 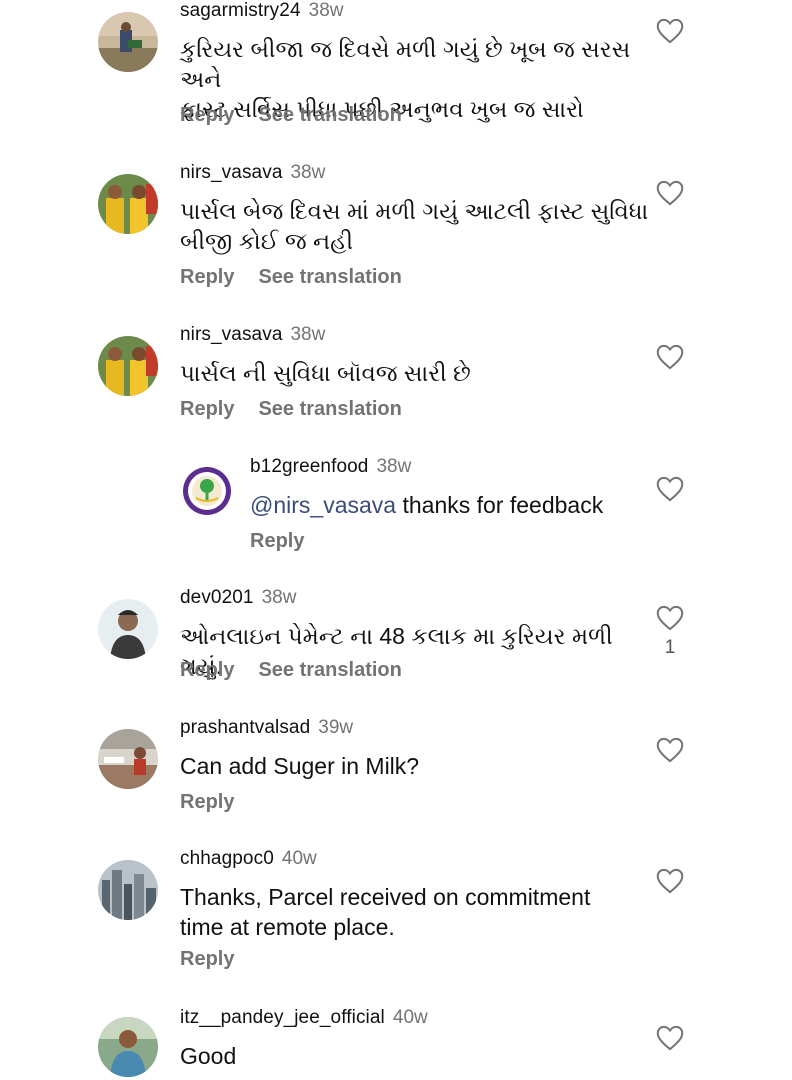 What do you see at coordinates (336, 727) in the screenshot?
I see `comment-age: 39w` at bounding box center [336, 727].